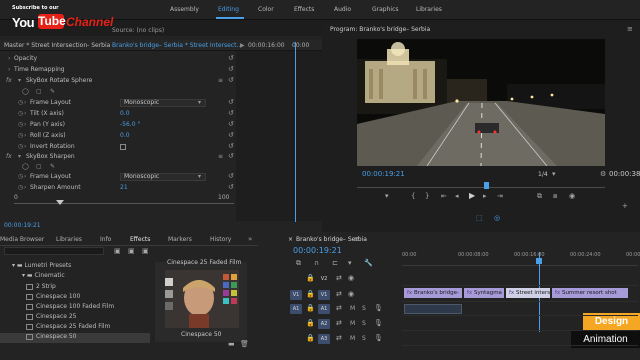 This screenshot has height=360, width=640. What do you see at coordinates (69, 239) in the screenshot?
I see `lower-tab-libraries: Libraries` at bounding box center [69, 239].